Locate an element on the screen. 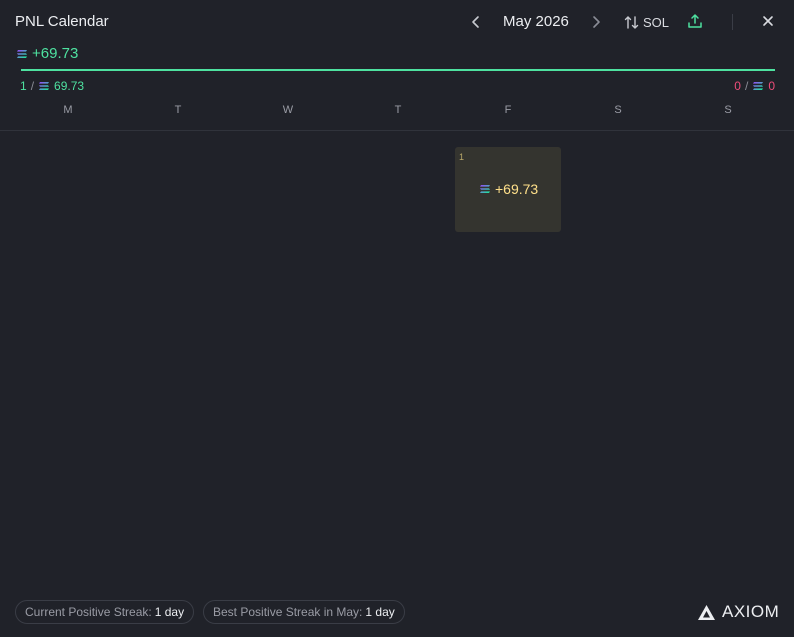 Image resolution: width=794 pixels, height=637 pixels. header: PNL Calendar May 2026 SOL is located at coordinates (397, 22).